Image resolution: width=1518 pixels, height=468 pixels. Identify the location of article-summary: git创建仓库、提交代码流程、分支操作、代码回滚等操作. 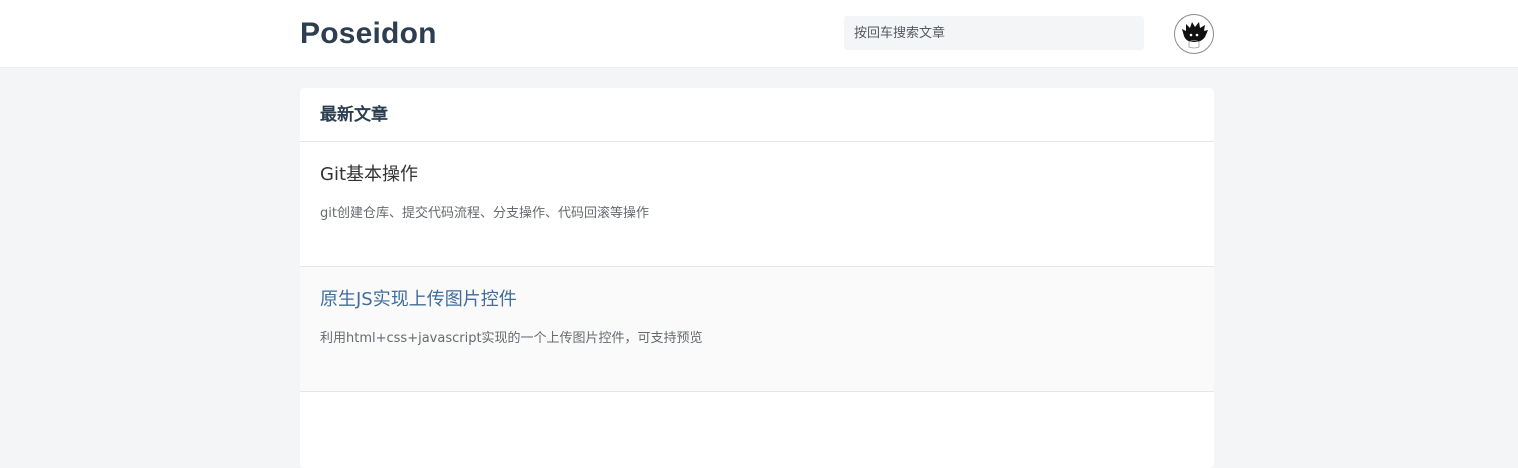
(484, 213).